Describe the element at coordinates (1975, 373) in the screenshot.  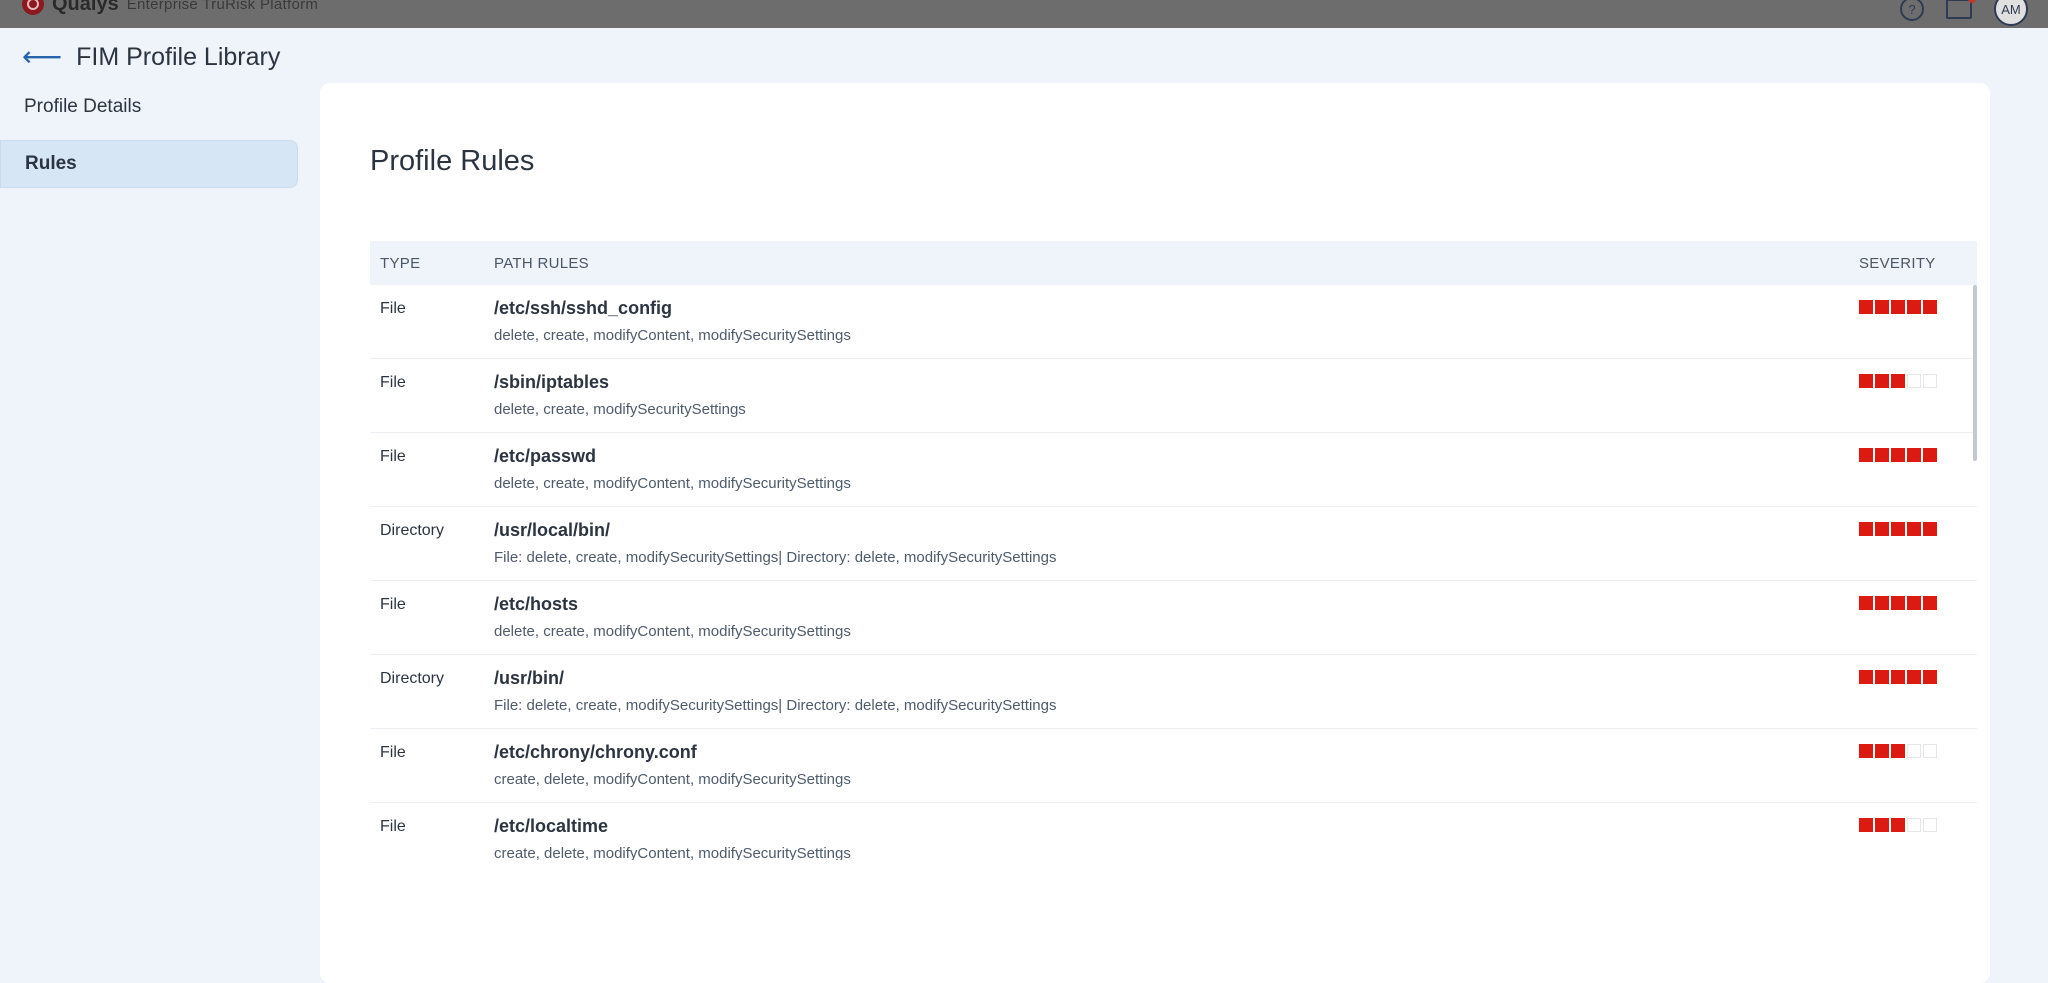
I see `scrollbar-thumb` at that location.